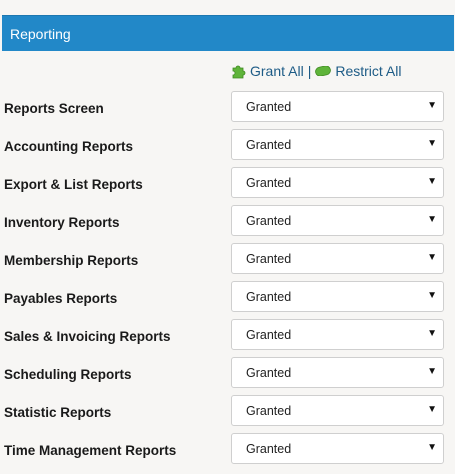 Image resolution: width=455 pixels, height=474 pixels. Describe the element at coordinates (227, 147) in the screenshot. I see `permission-row-accounting-reports: Accounting Reports Granted ▼` at that location.